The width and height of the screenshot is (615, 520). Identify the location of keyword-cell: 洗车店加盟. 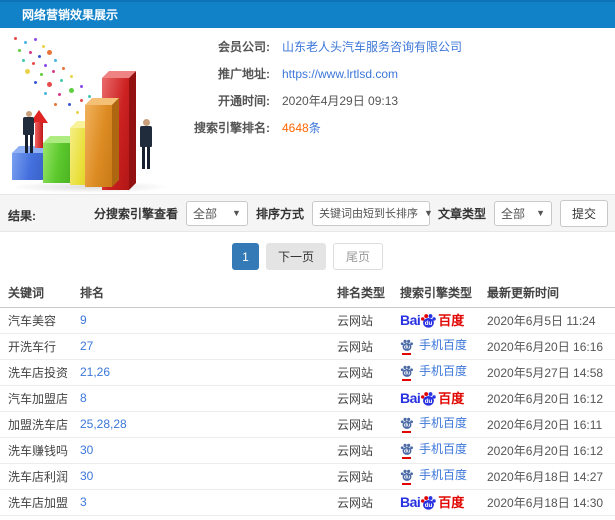
(40, 502).